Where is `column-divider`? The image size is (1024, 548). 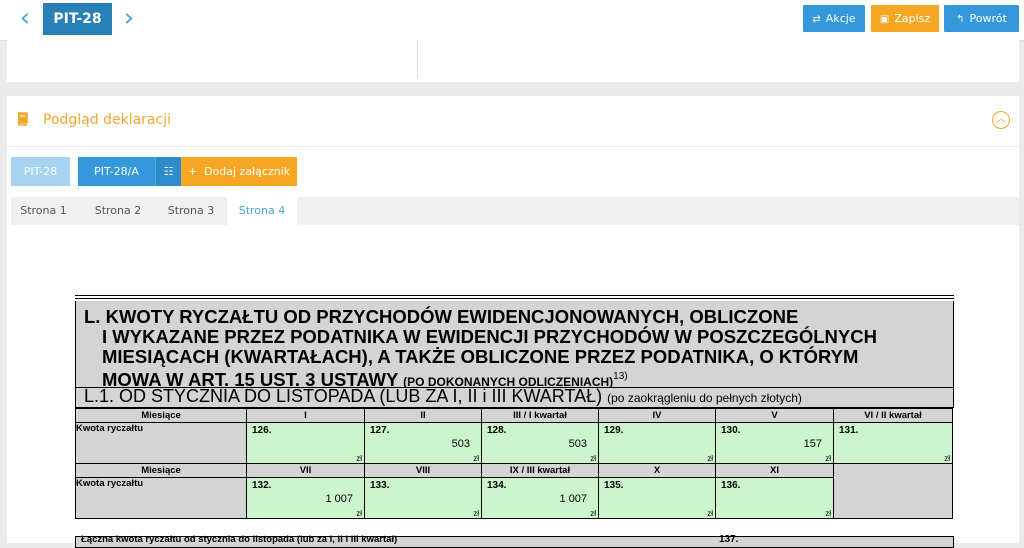
column-divider is located at coordinates (417, 59).